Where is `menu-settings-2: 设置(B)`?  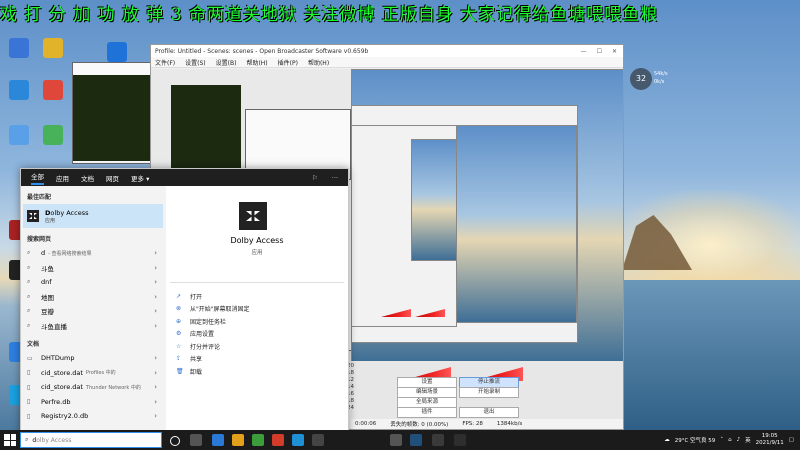
menu-settings-2: 设置(B) is located at coordinates (226, 62).